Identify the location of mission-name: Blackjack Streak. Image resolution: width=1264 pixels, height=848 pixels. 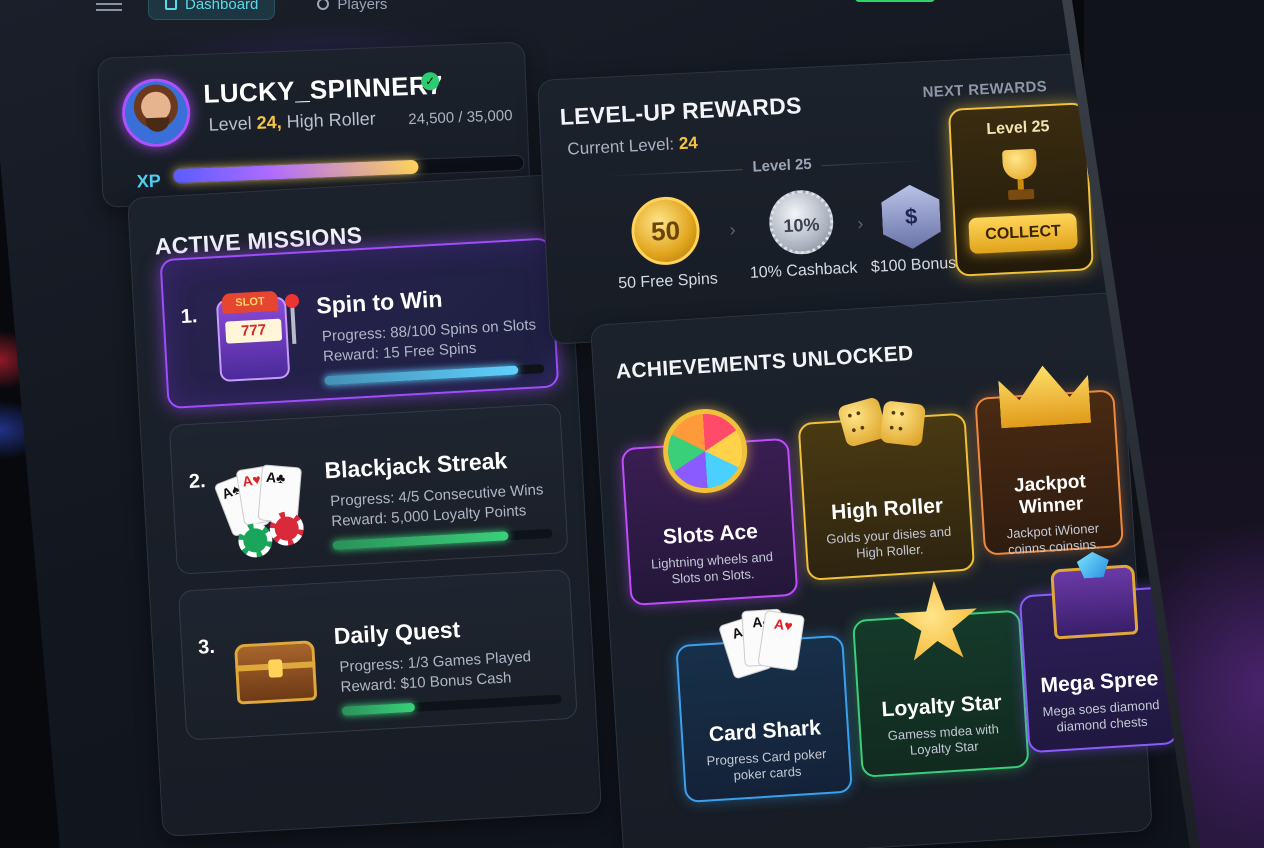
(415, 465).